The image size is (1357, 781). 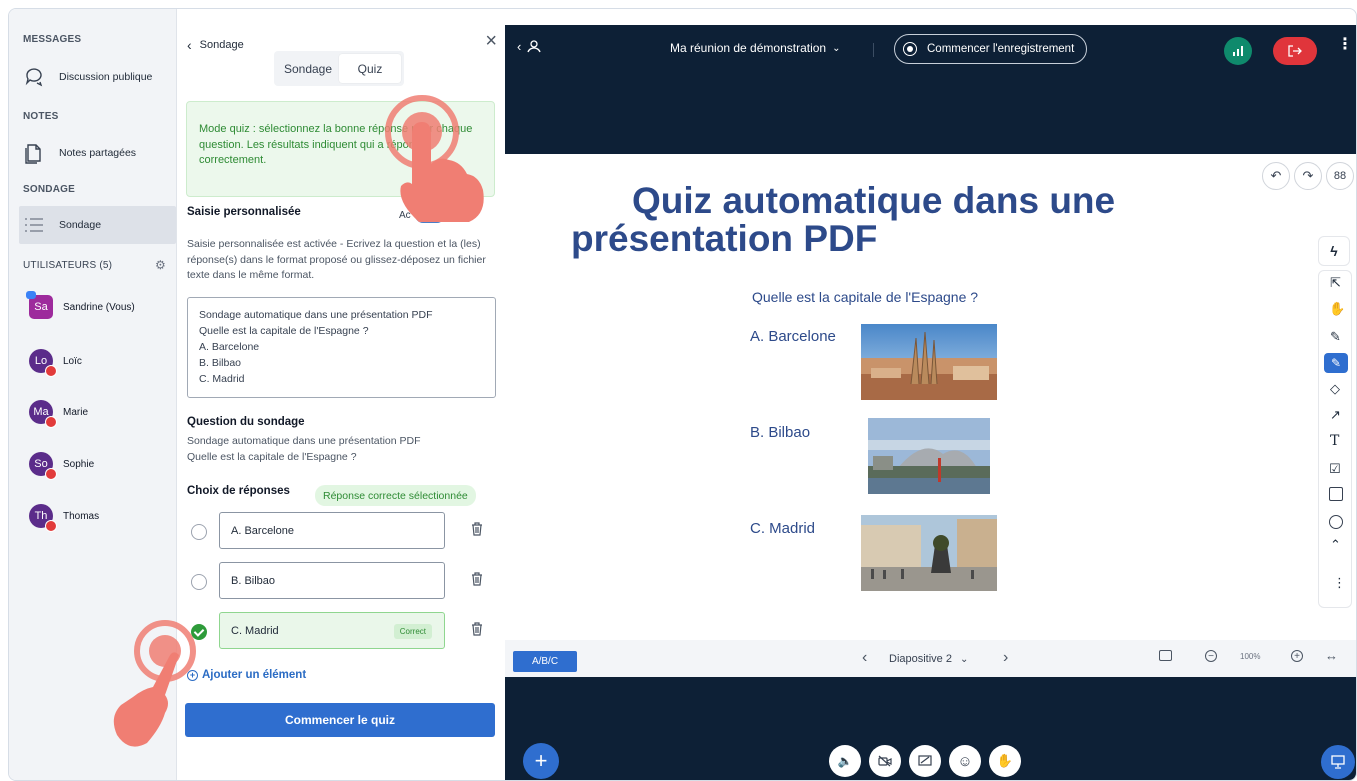 I want to click on prev-slide-icon: ‹, so click(x=864, y=658).